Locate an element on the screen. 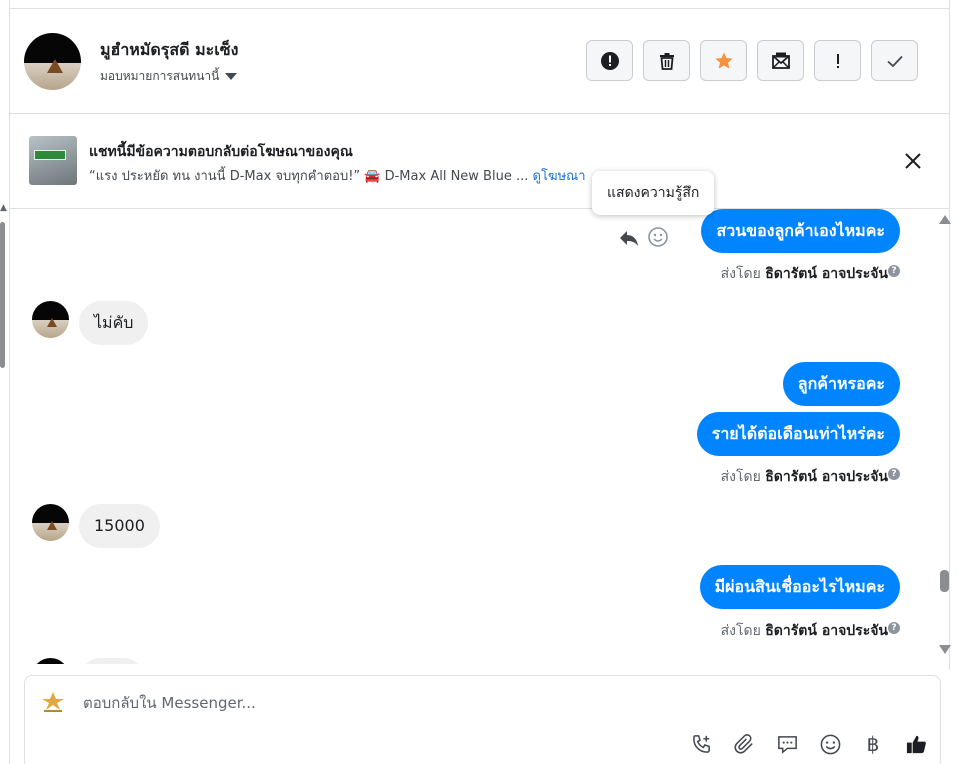 Image resolution: width=958 pixels, height=764 pixels. page-logo-icon is located at coordinates (53, 702).